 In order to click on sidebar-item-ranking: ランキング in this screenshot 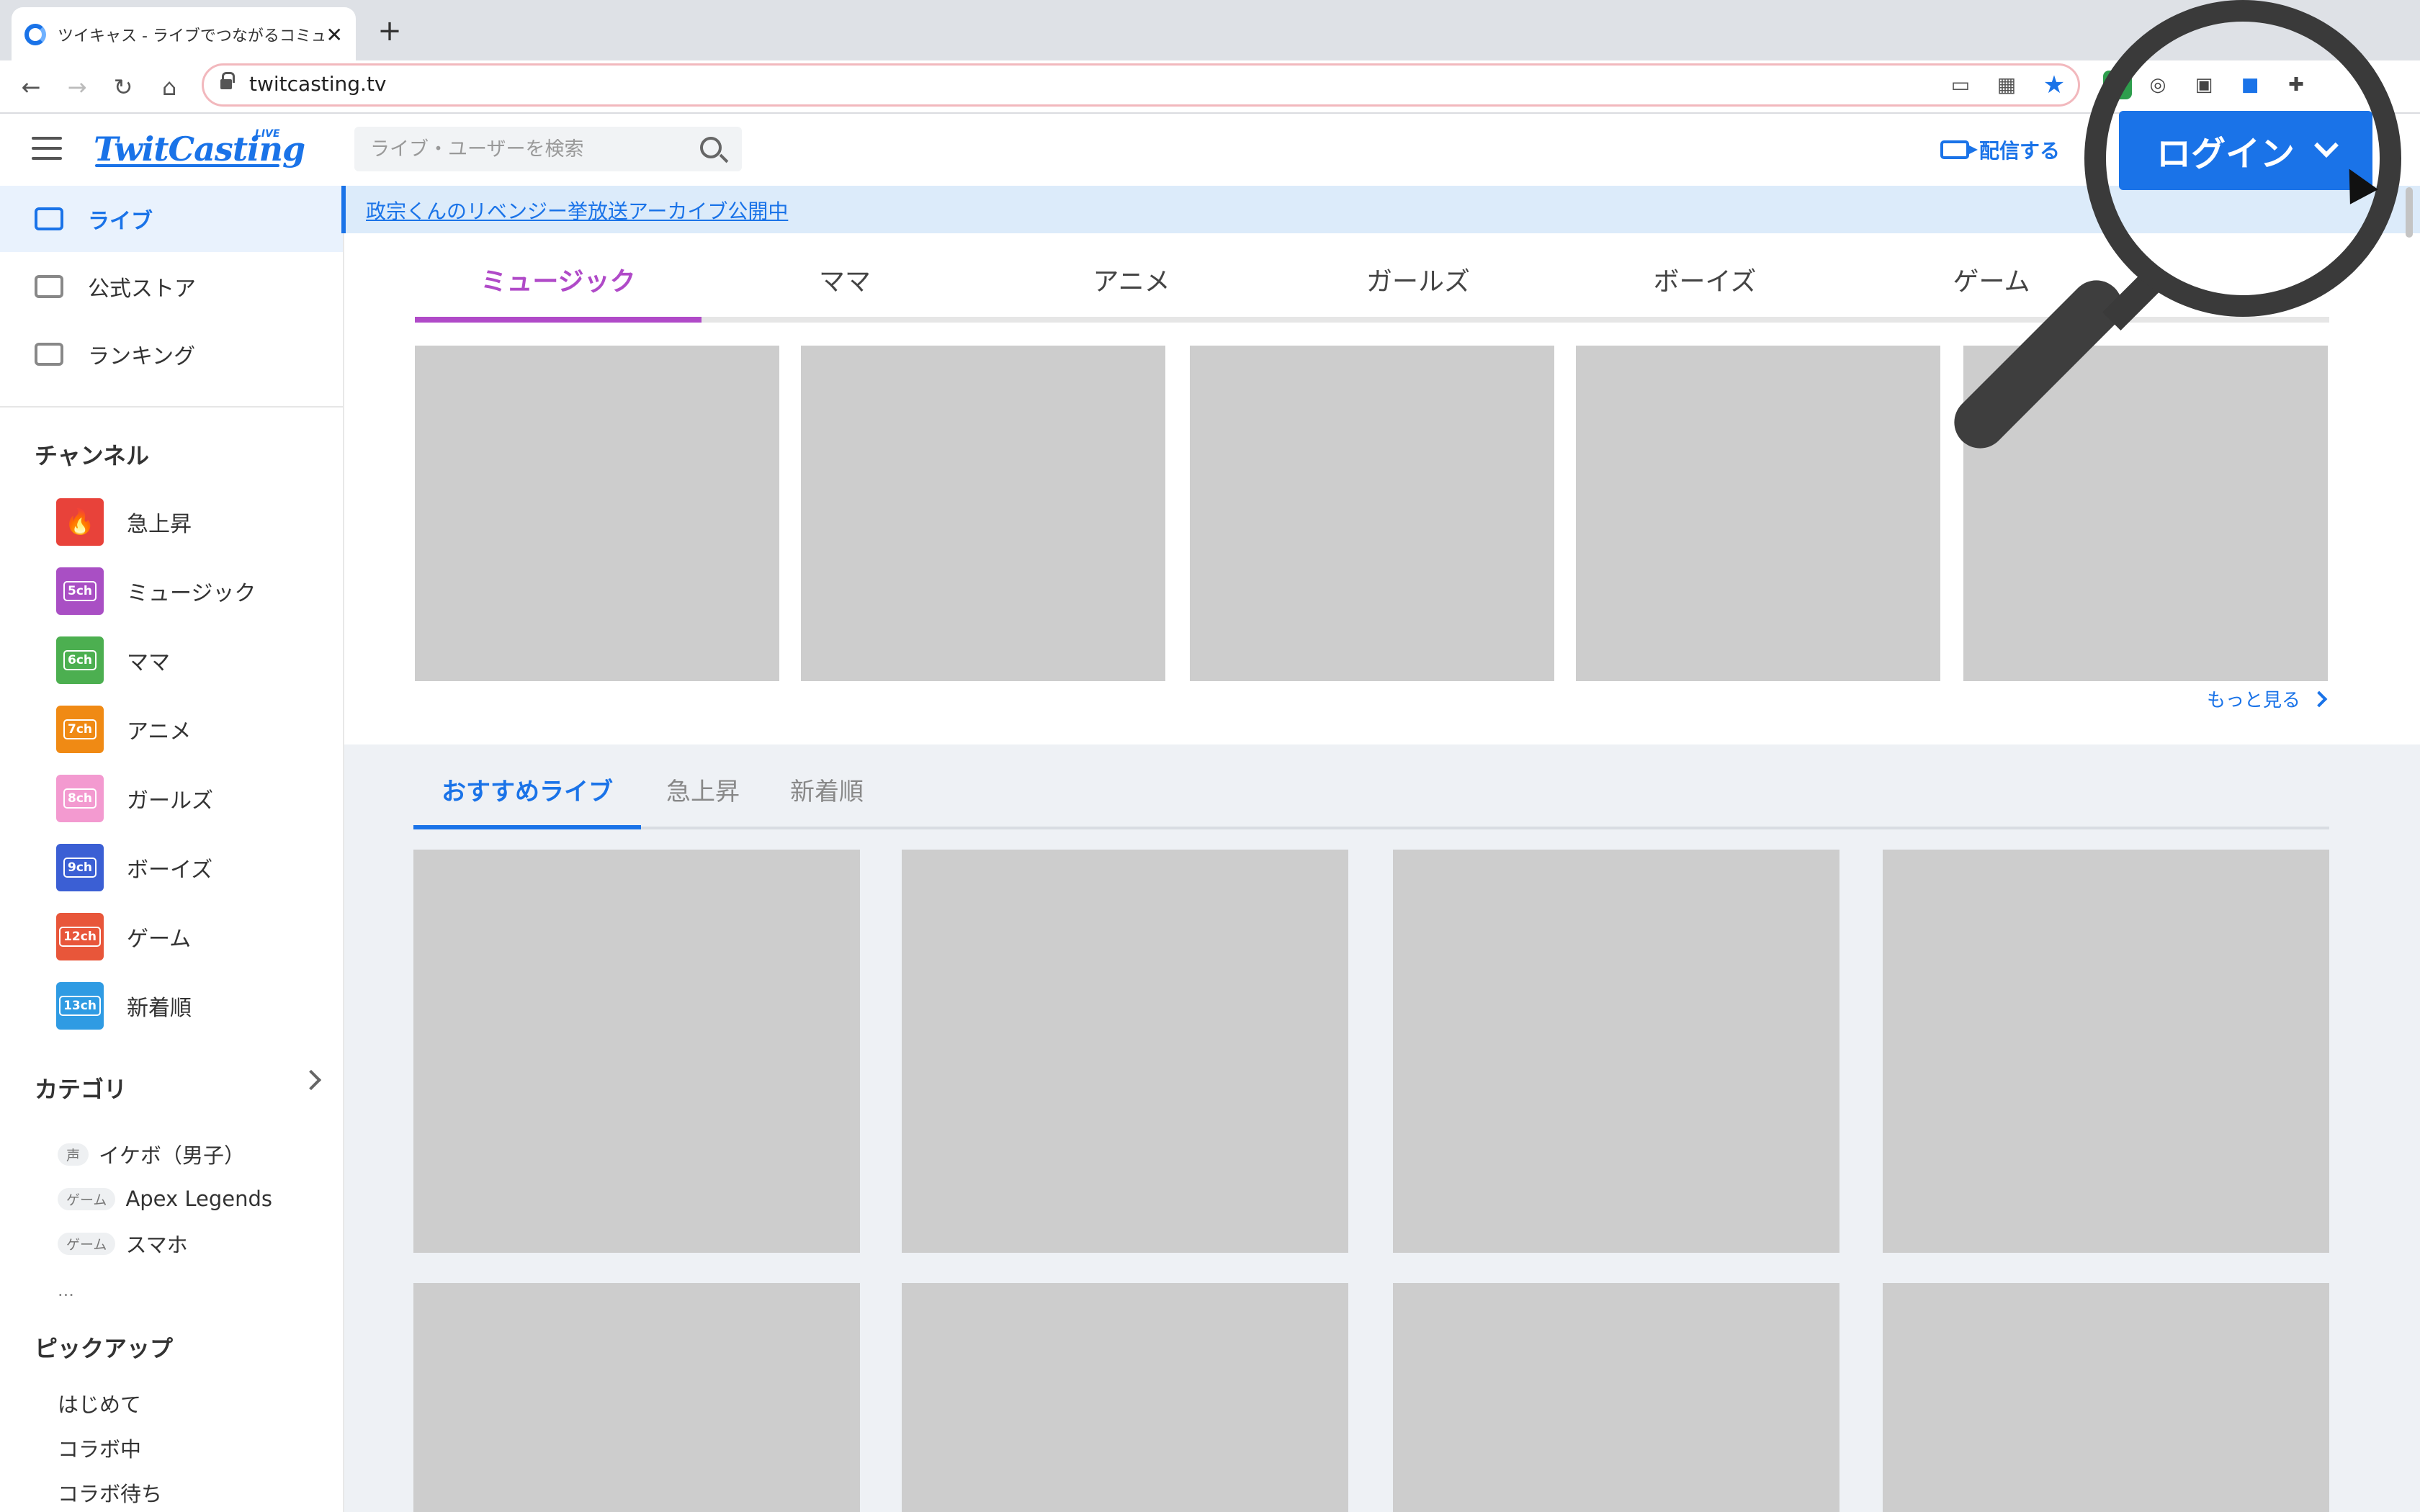, I will do `click(171, 354)`.